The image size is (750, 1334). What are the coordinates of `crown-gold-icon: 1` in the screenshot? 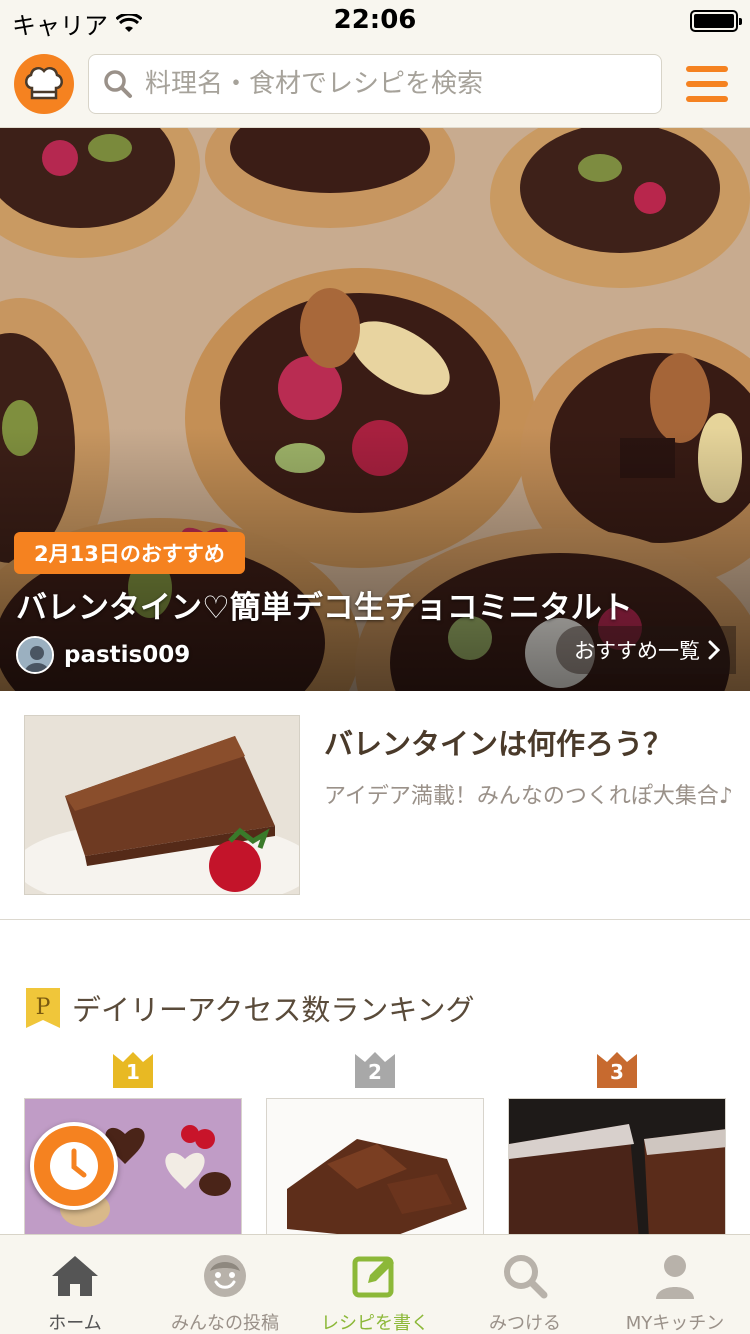 It's located at (133, 1070).